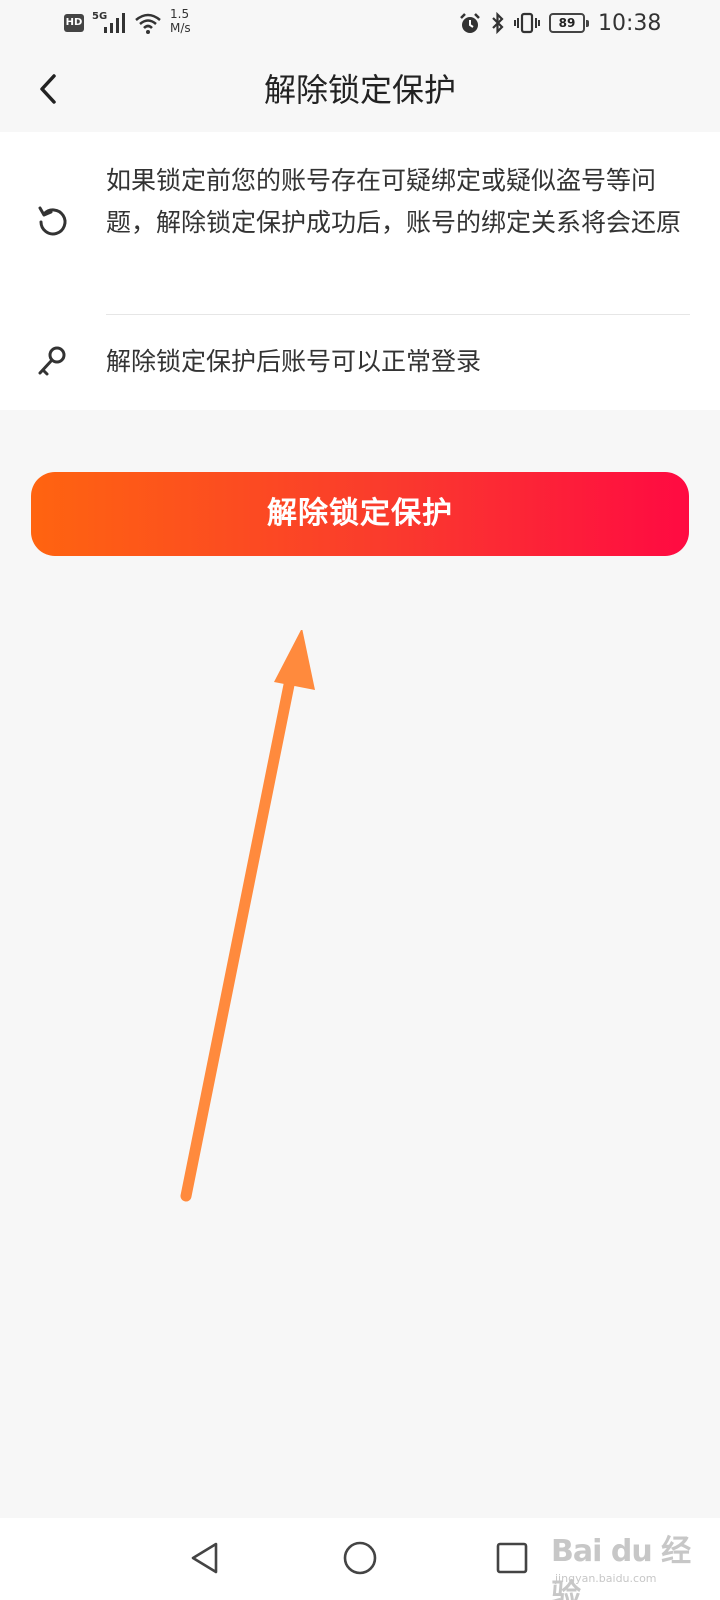  What do you see at coordinates (621, 1567) in the screenshot?
I see `watermark-logo: Bai du 经验` at bounding box center [621, 1567].